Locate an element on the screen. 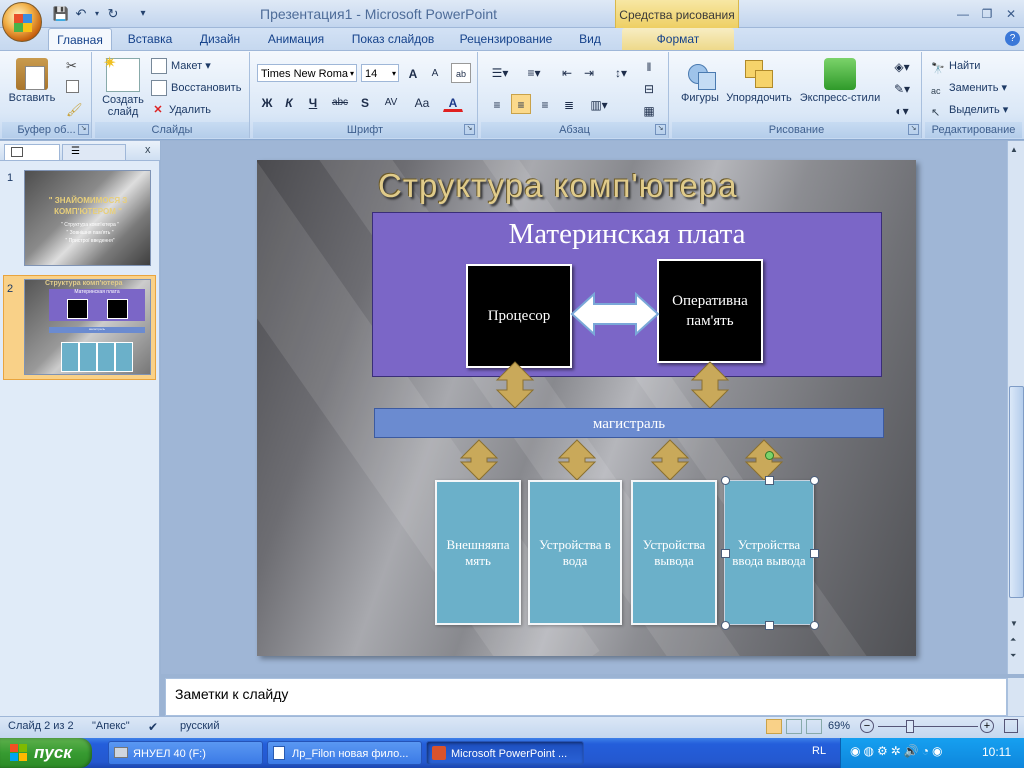 Image resolution: width=1024 pixels, height=768 pixels. arrange-button: Упорядочить is located at coordinates (759, 81).